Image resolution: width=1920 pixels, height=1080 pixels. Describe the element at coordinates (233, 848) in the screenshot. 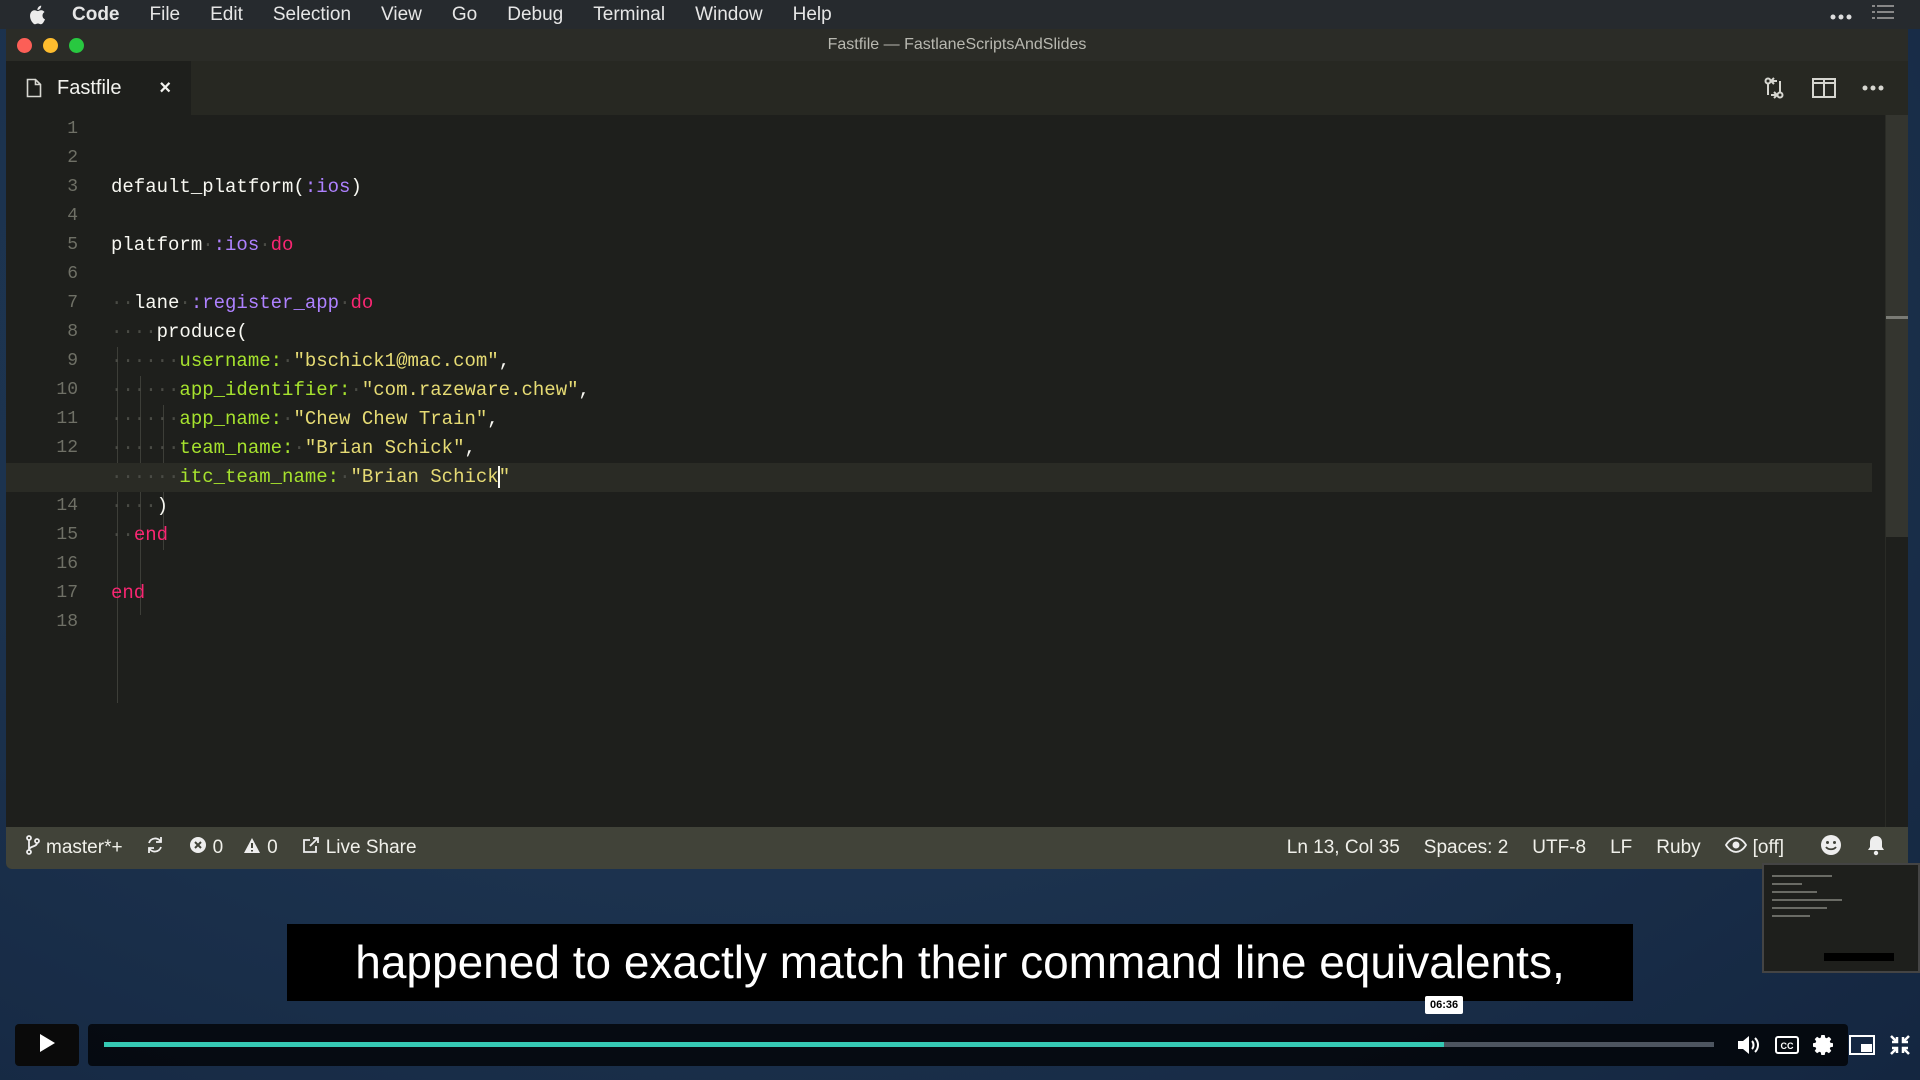

I see `problems-indicator: 0 0` at that location.